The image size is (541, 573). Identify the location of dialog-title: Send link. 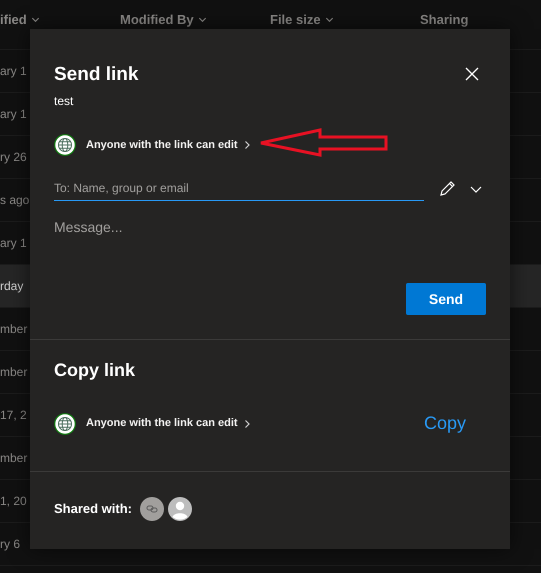
(96, 75).